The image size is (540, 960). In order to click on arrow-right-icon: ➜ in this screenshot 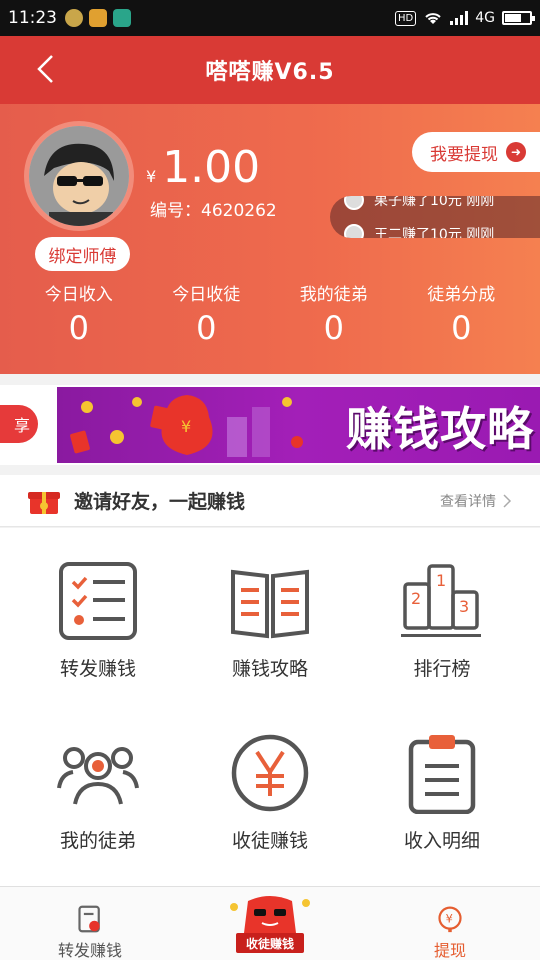, I will do `click(516, 152)`.